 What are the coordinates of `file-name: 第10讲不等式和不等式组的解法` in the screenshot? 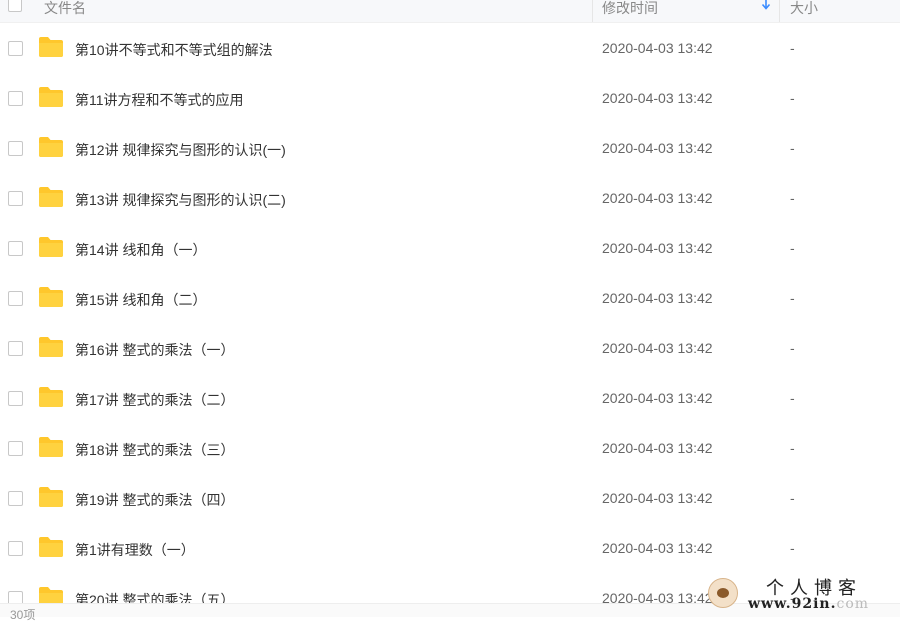 It's located at (174, 50).